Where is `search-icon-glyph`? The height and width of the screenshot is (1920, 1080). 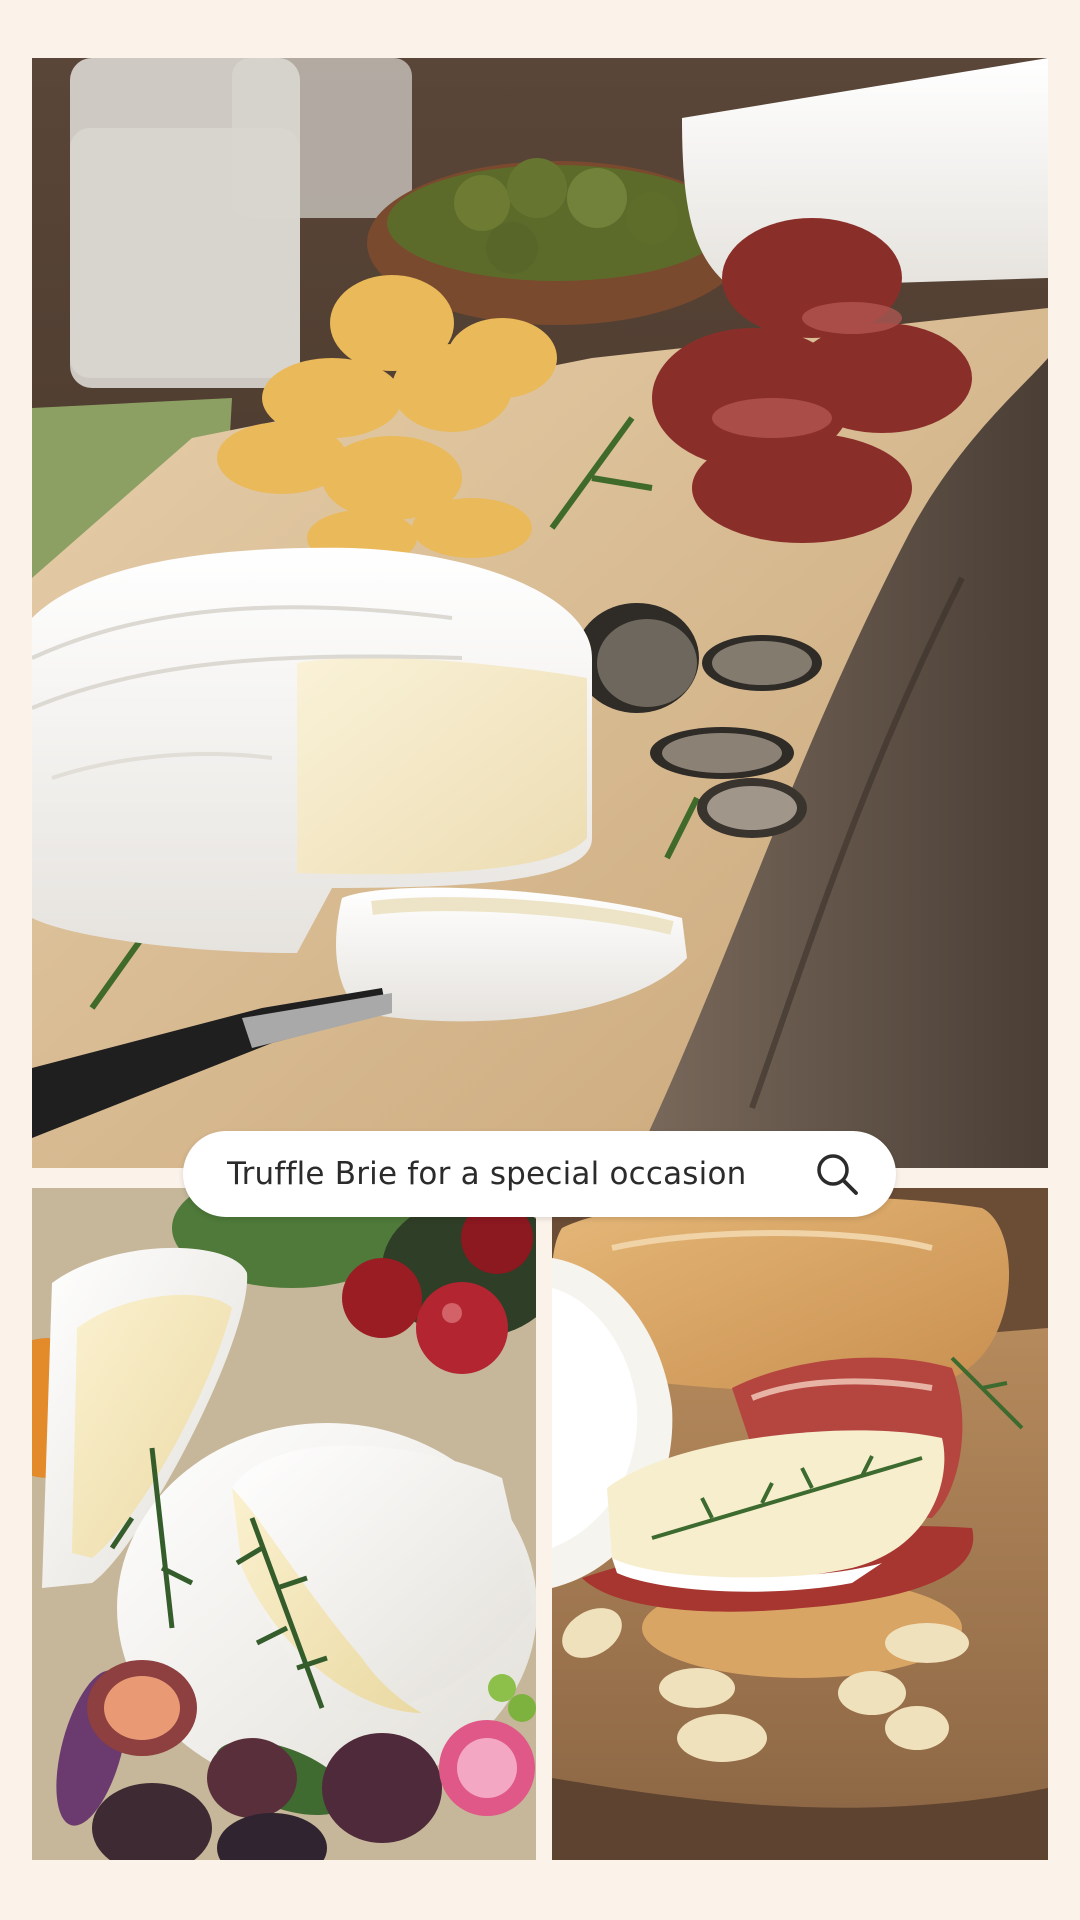
search-icon-glyph is located at coordinates (837, 1174).